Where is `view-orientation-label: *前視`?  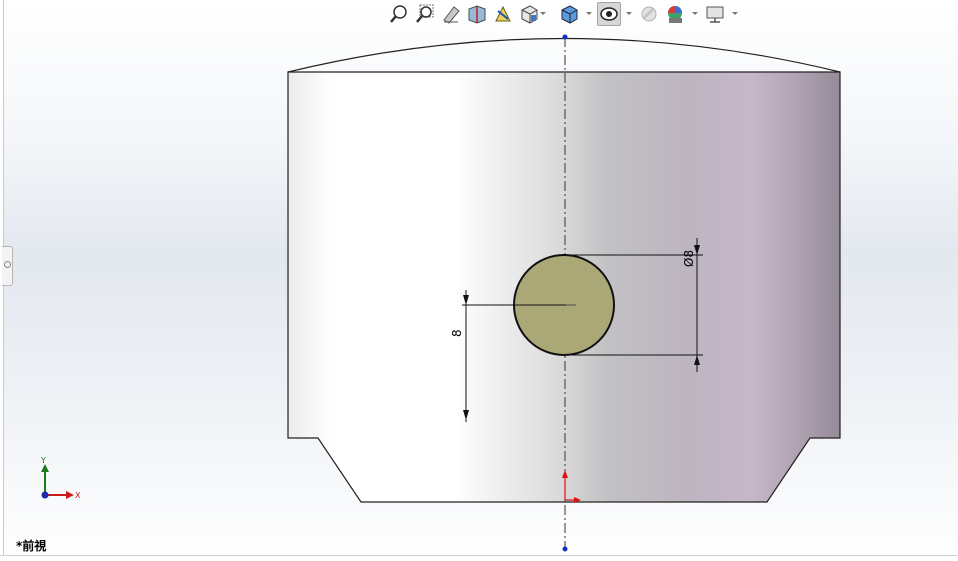 view-orientation-label: *前視 is located at coordinates (31, 546).